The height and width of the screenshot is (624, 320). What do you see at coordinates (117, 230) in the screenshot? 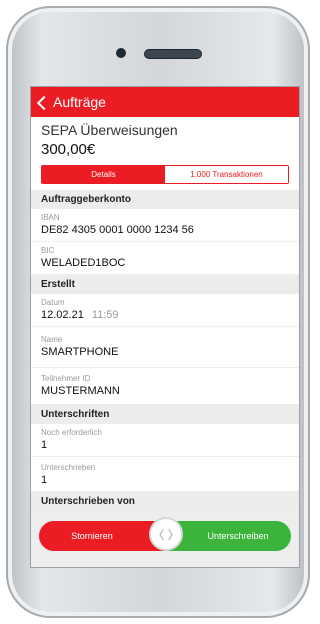
I see `field-value: DE82 4305 0001 0000 1234 56` at bounding box center [117, 230].